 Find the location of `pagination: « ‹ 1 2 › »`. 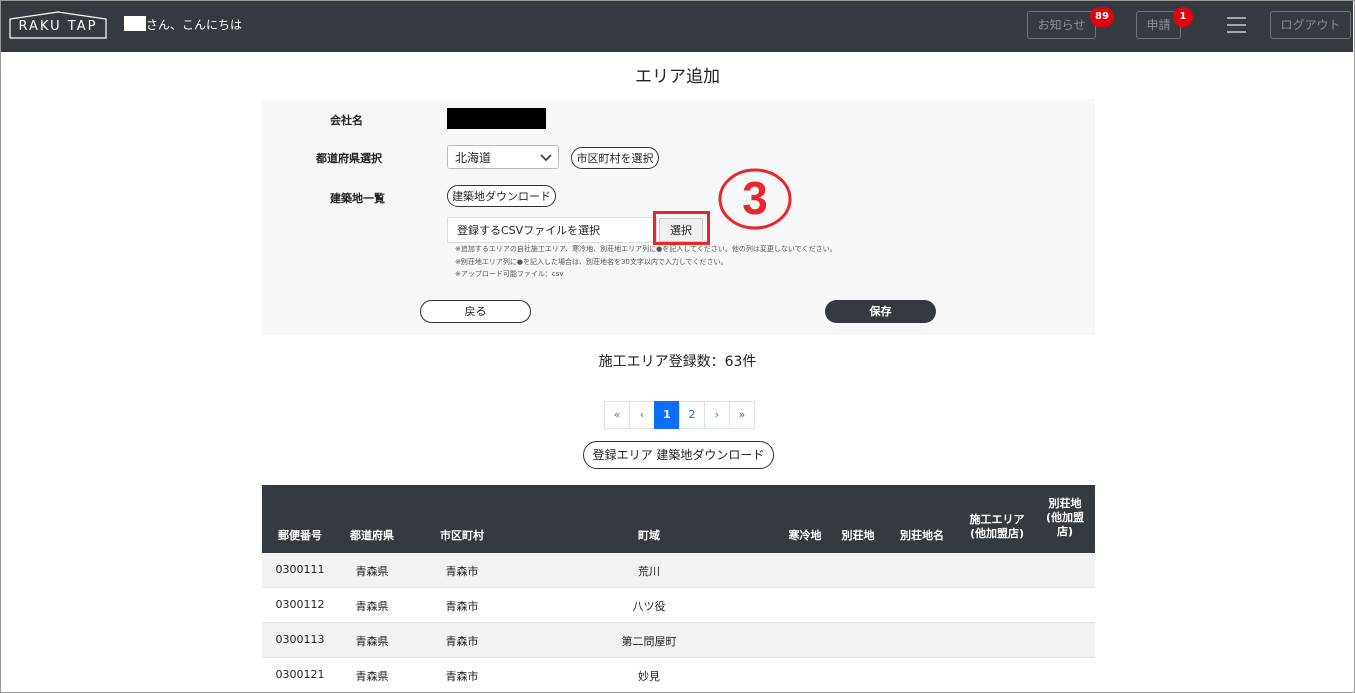

pagination: « ‹ 1 2 › » is located at coordinates (679, 415).